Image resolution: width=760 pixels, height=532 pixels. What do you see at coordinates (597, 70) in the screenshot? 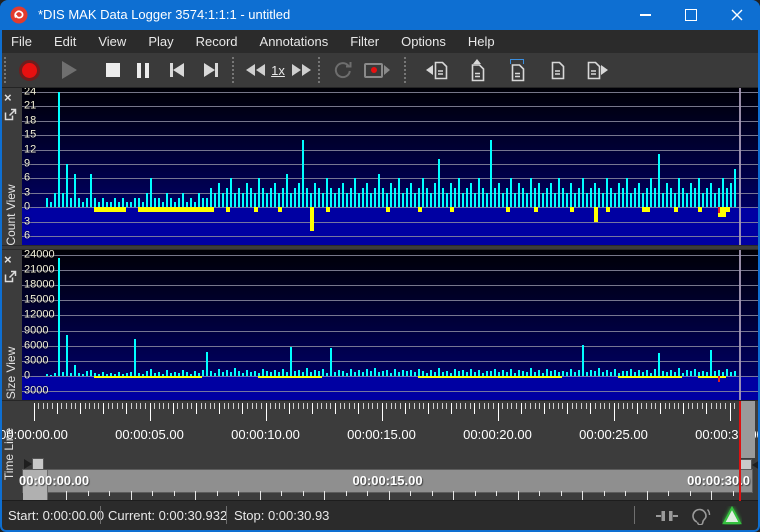
I see `next-annotation-button` at bounding box center [597, 70].